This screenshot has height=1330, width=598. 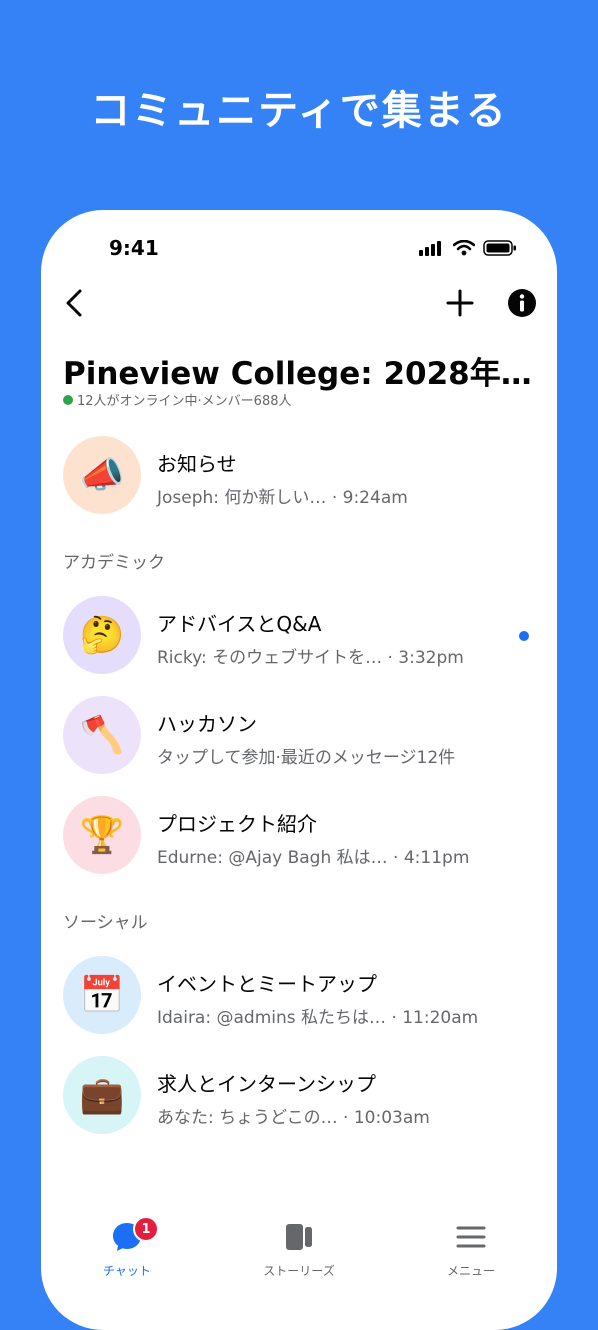 I want to click on chat-row-advice-qa: 🤔 アドバイスとQ&A Ricky: そのウェブサイトを… · 3:32pm, so click(x=298, y=636).